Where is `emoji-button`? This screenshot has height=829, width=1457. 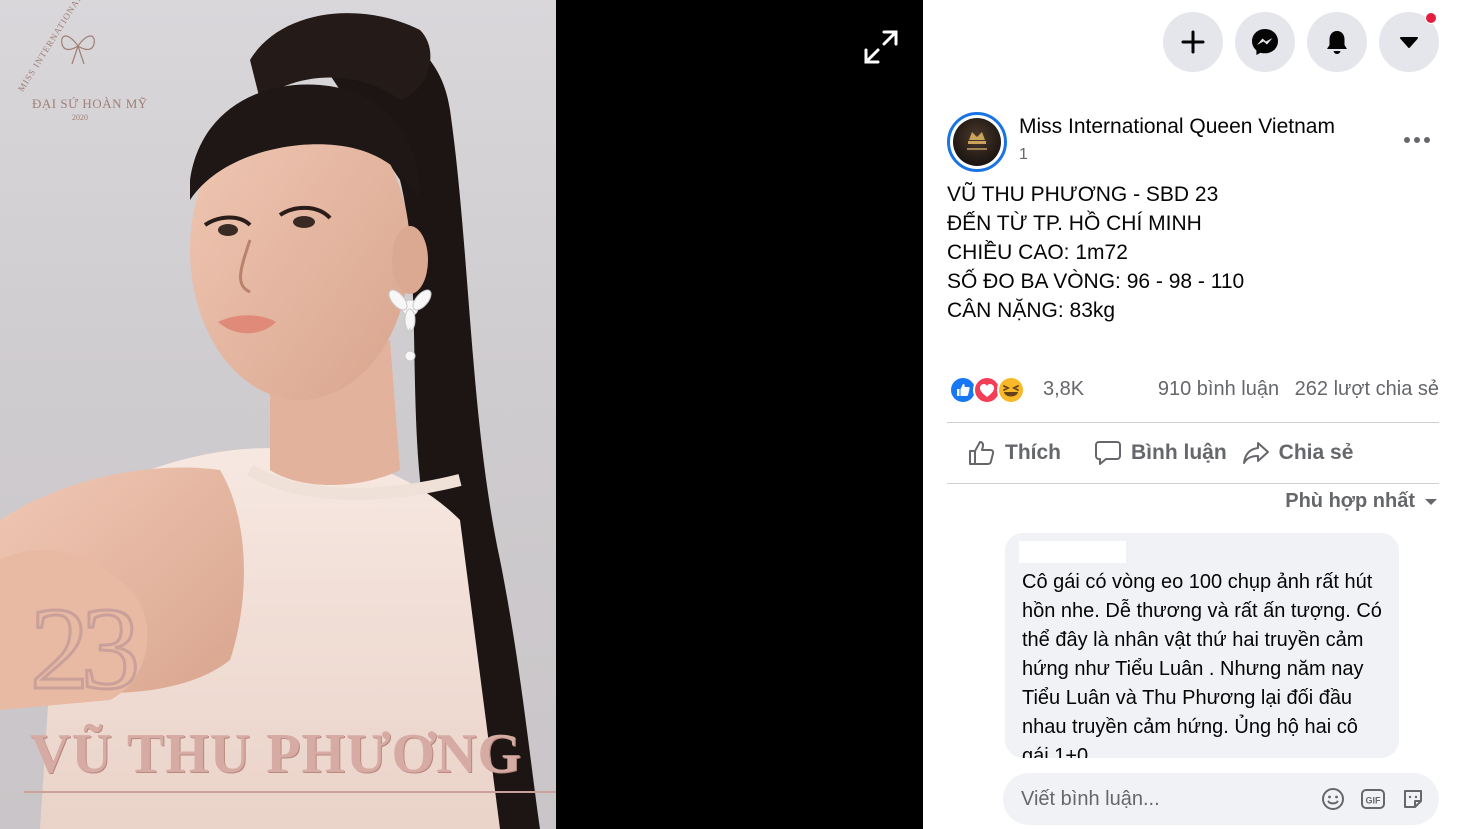 emoji-button is located at coordinates (1333, 799).